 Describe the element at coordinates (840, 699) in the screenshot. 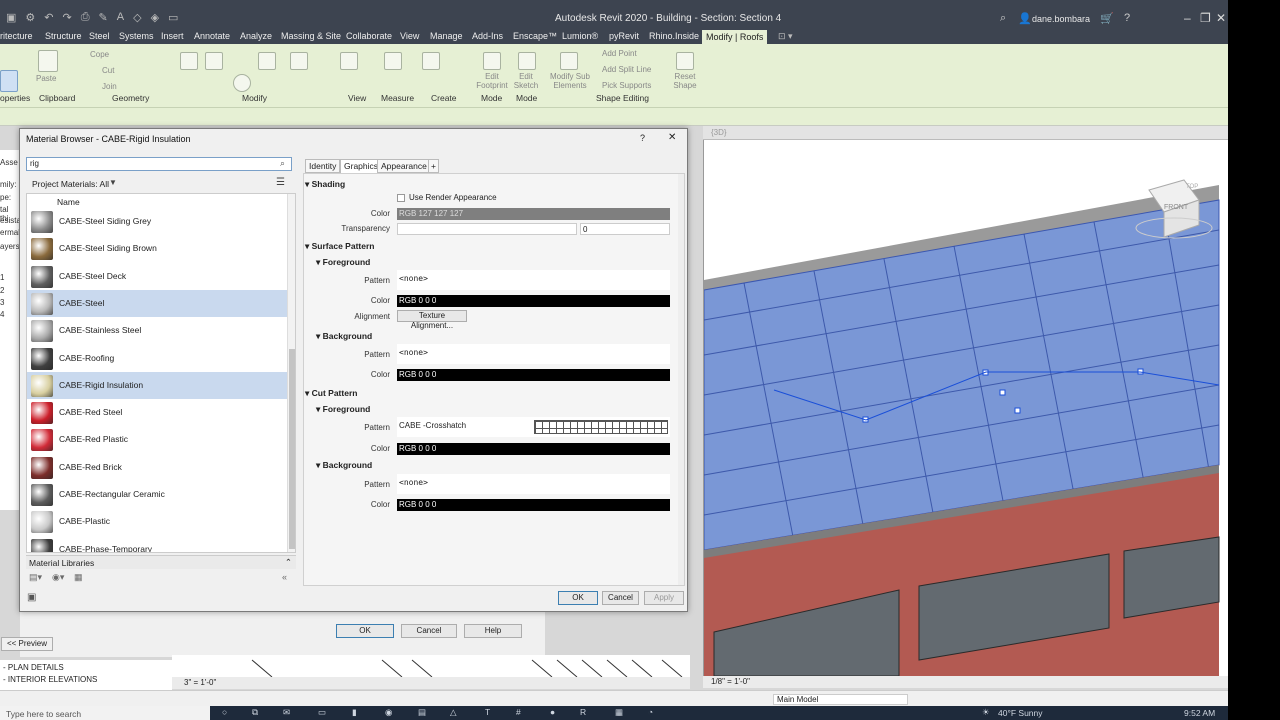

I see `model-selector: Main Model` at that location.